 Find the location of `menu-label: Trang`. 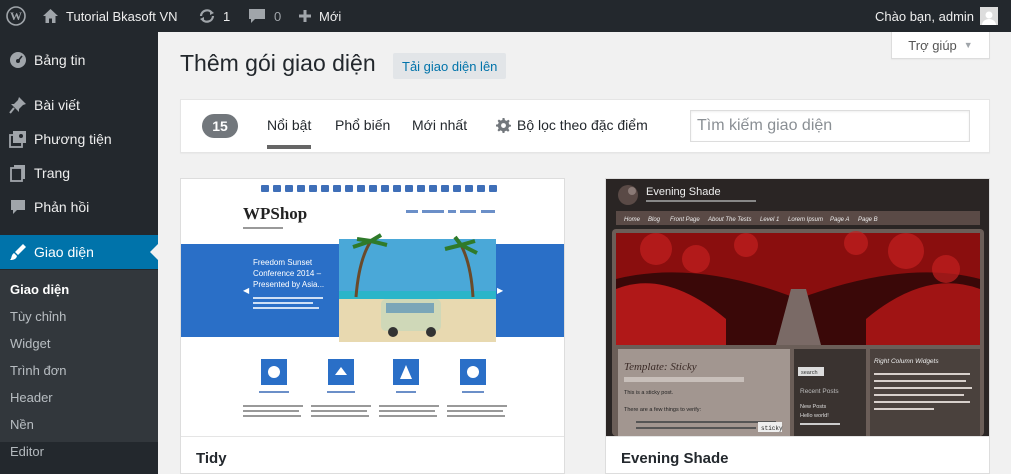

menu-label: Trang is located at coordinates (52, 173).